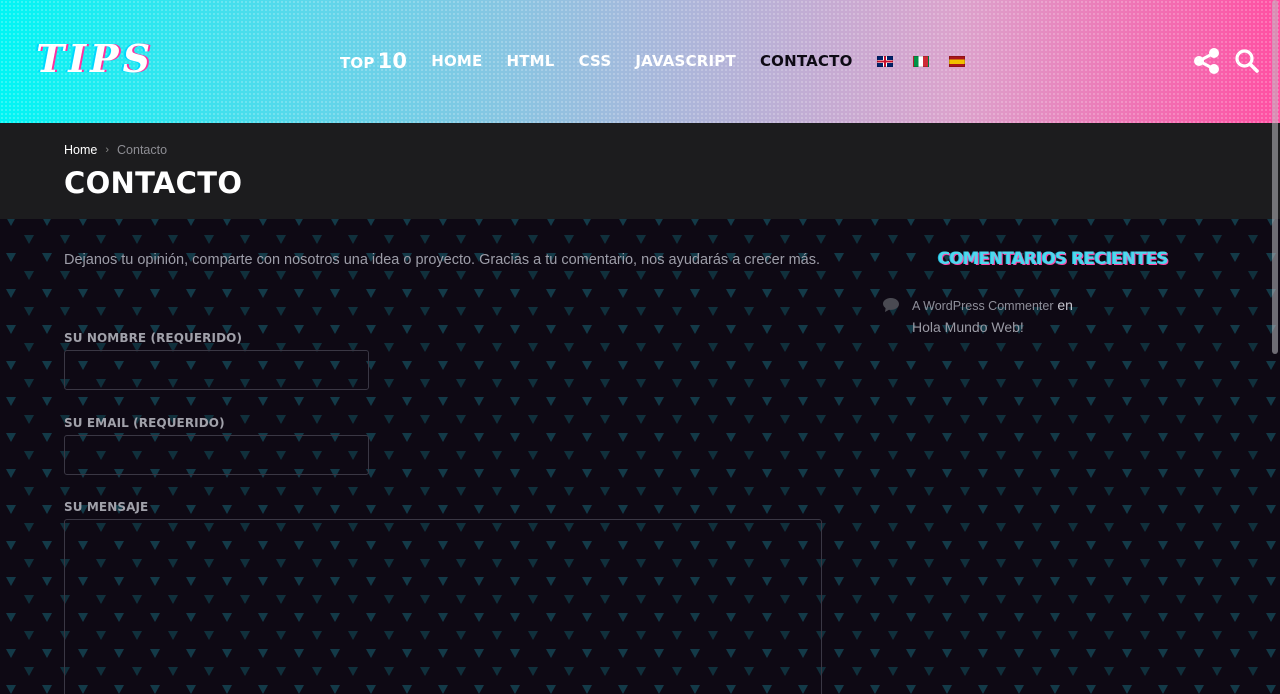  Describe the element at coordinates (1022, 316) in the screenshot. I see `comment-text: A WordPress Commenter en Hola Mundo Web!` at that location.